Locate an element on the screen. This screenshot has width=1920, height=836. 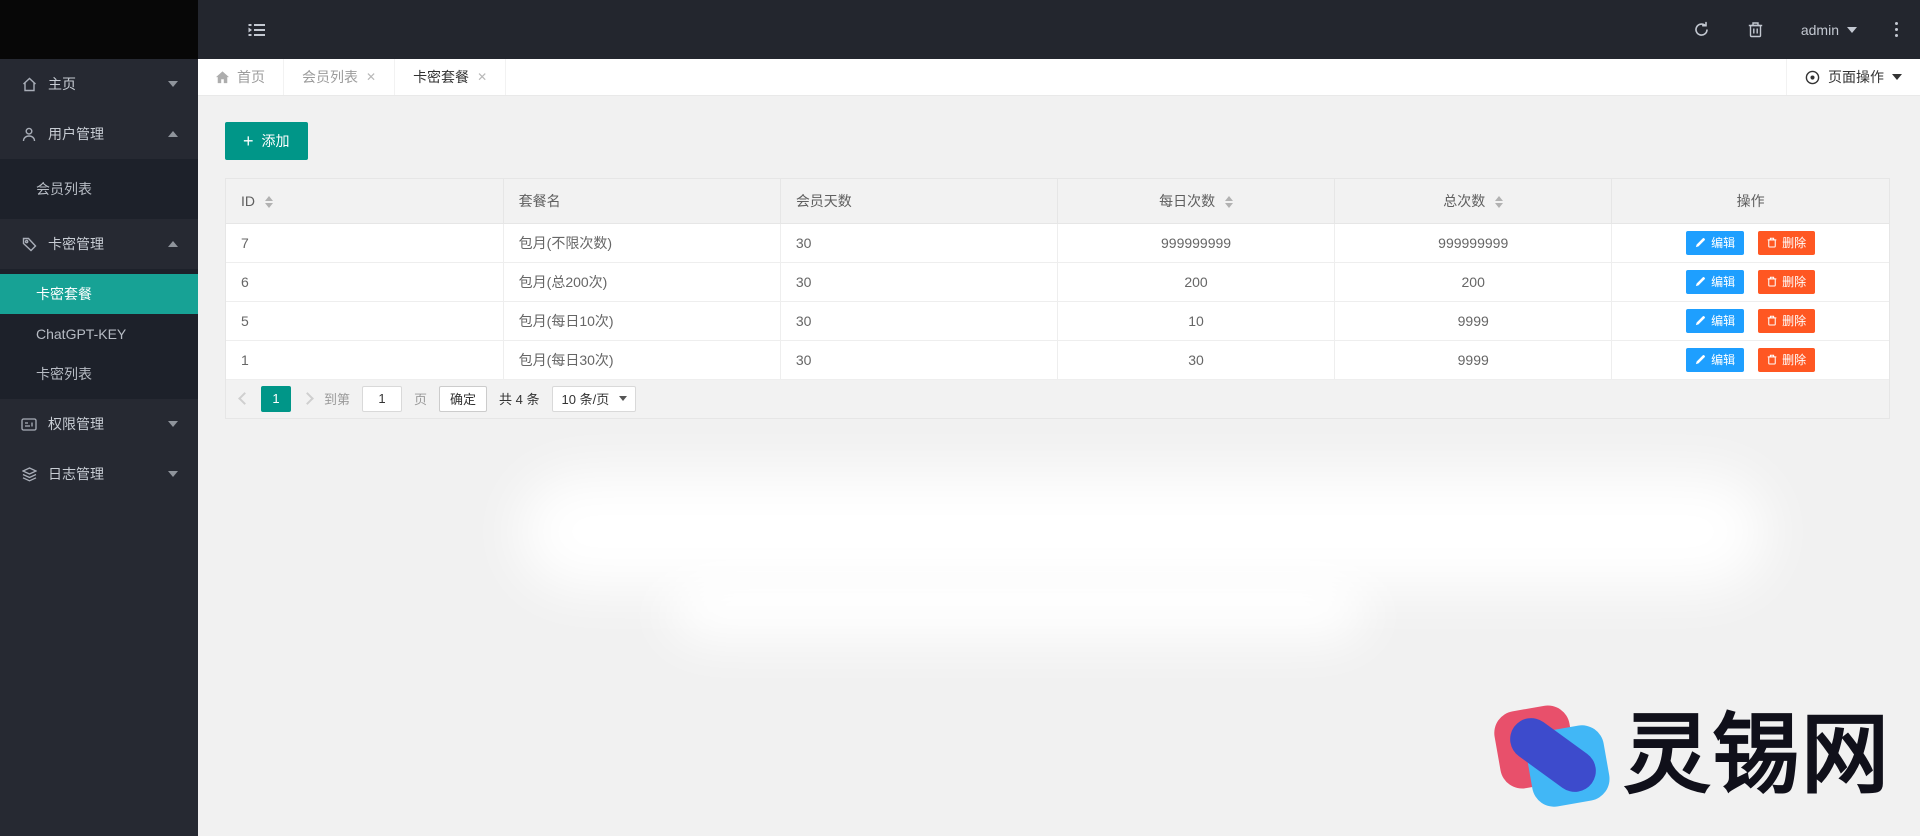
sidebar-logo-area is located at coordinates (99, 29).